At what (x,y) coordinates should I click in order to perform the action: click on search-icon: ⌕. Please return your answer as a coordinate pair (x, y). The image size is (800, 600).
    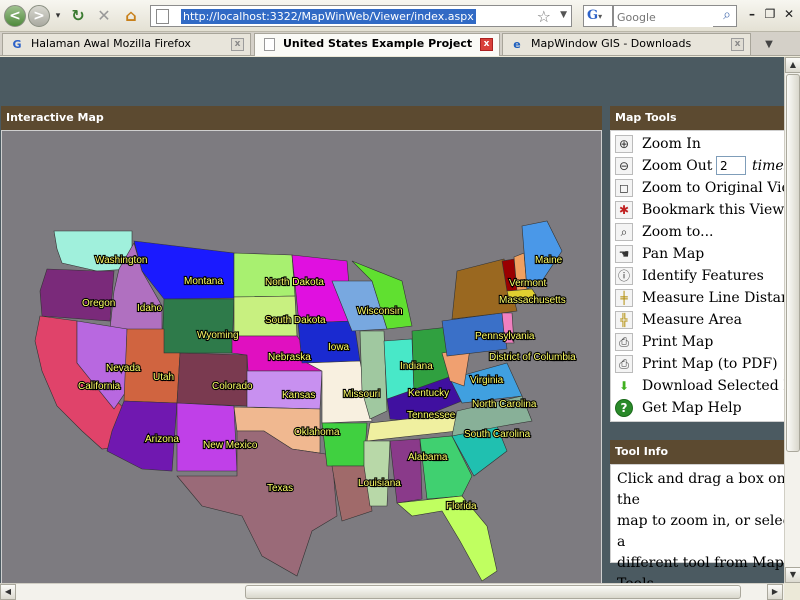
    Looking at the image, I should click on (727, 15).